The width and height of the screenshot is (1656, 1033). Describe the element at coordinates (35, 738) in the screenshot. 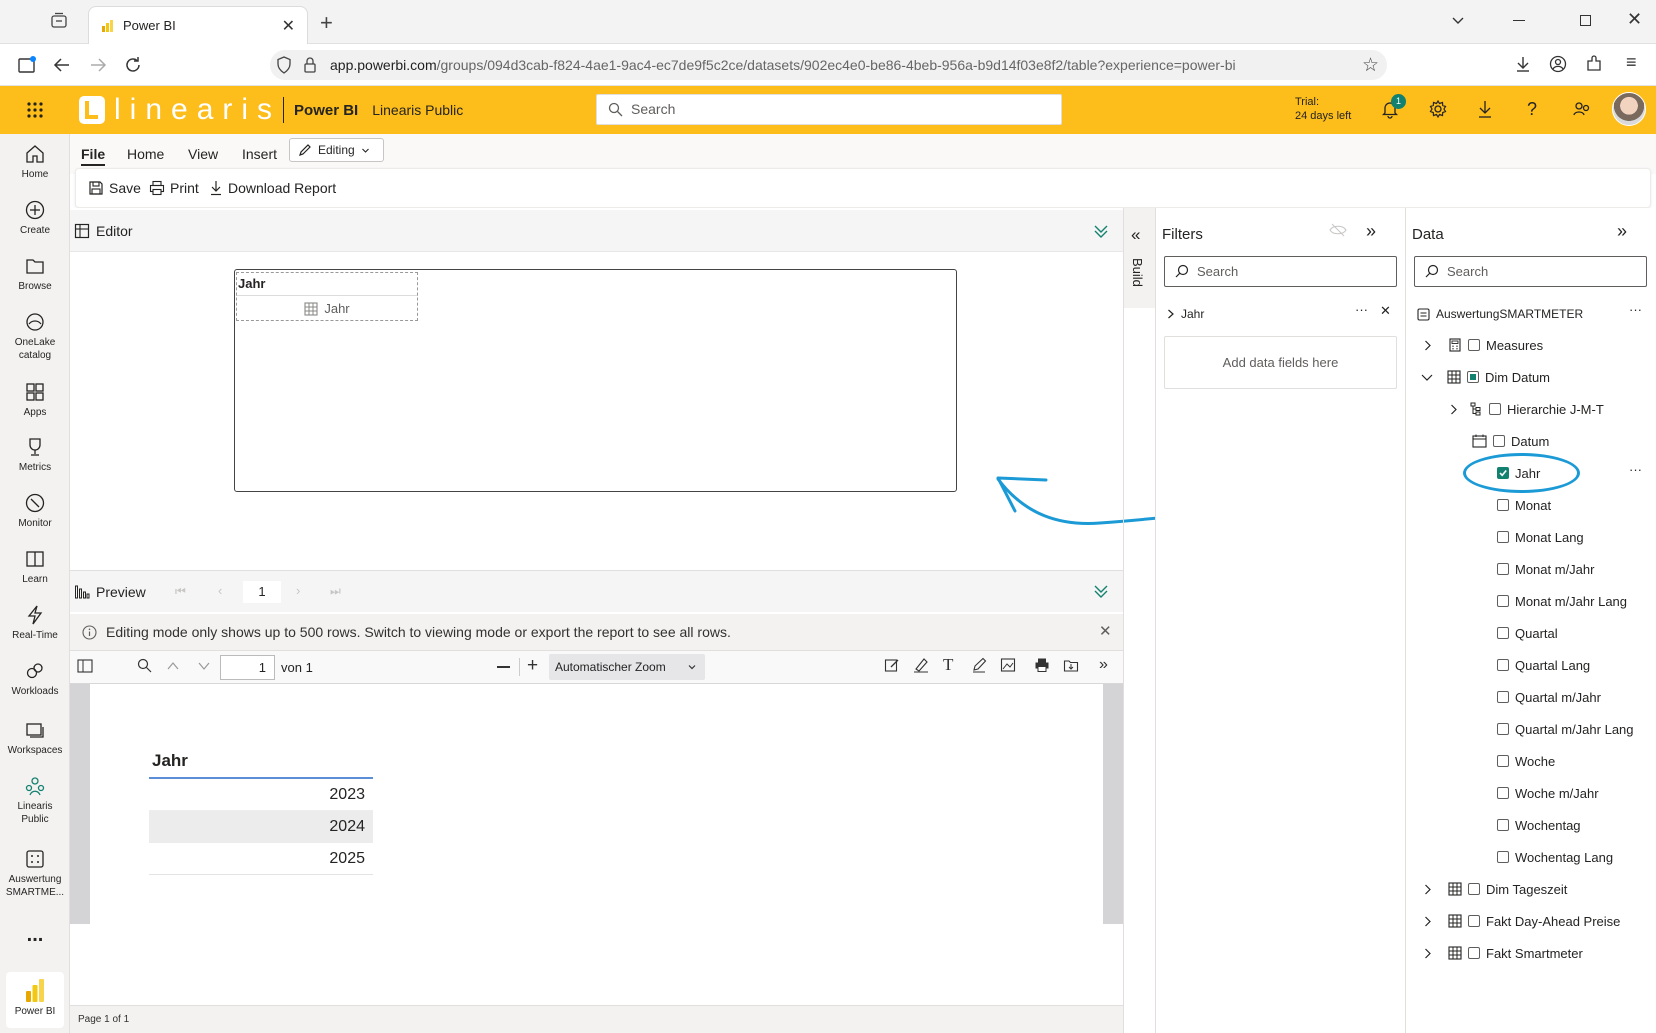

I see `nav-workspaces: Workspaces` at that location.